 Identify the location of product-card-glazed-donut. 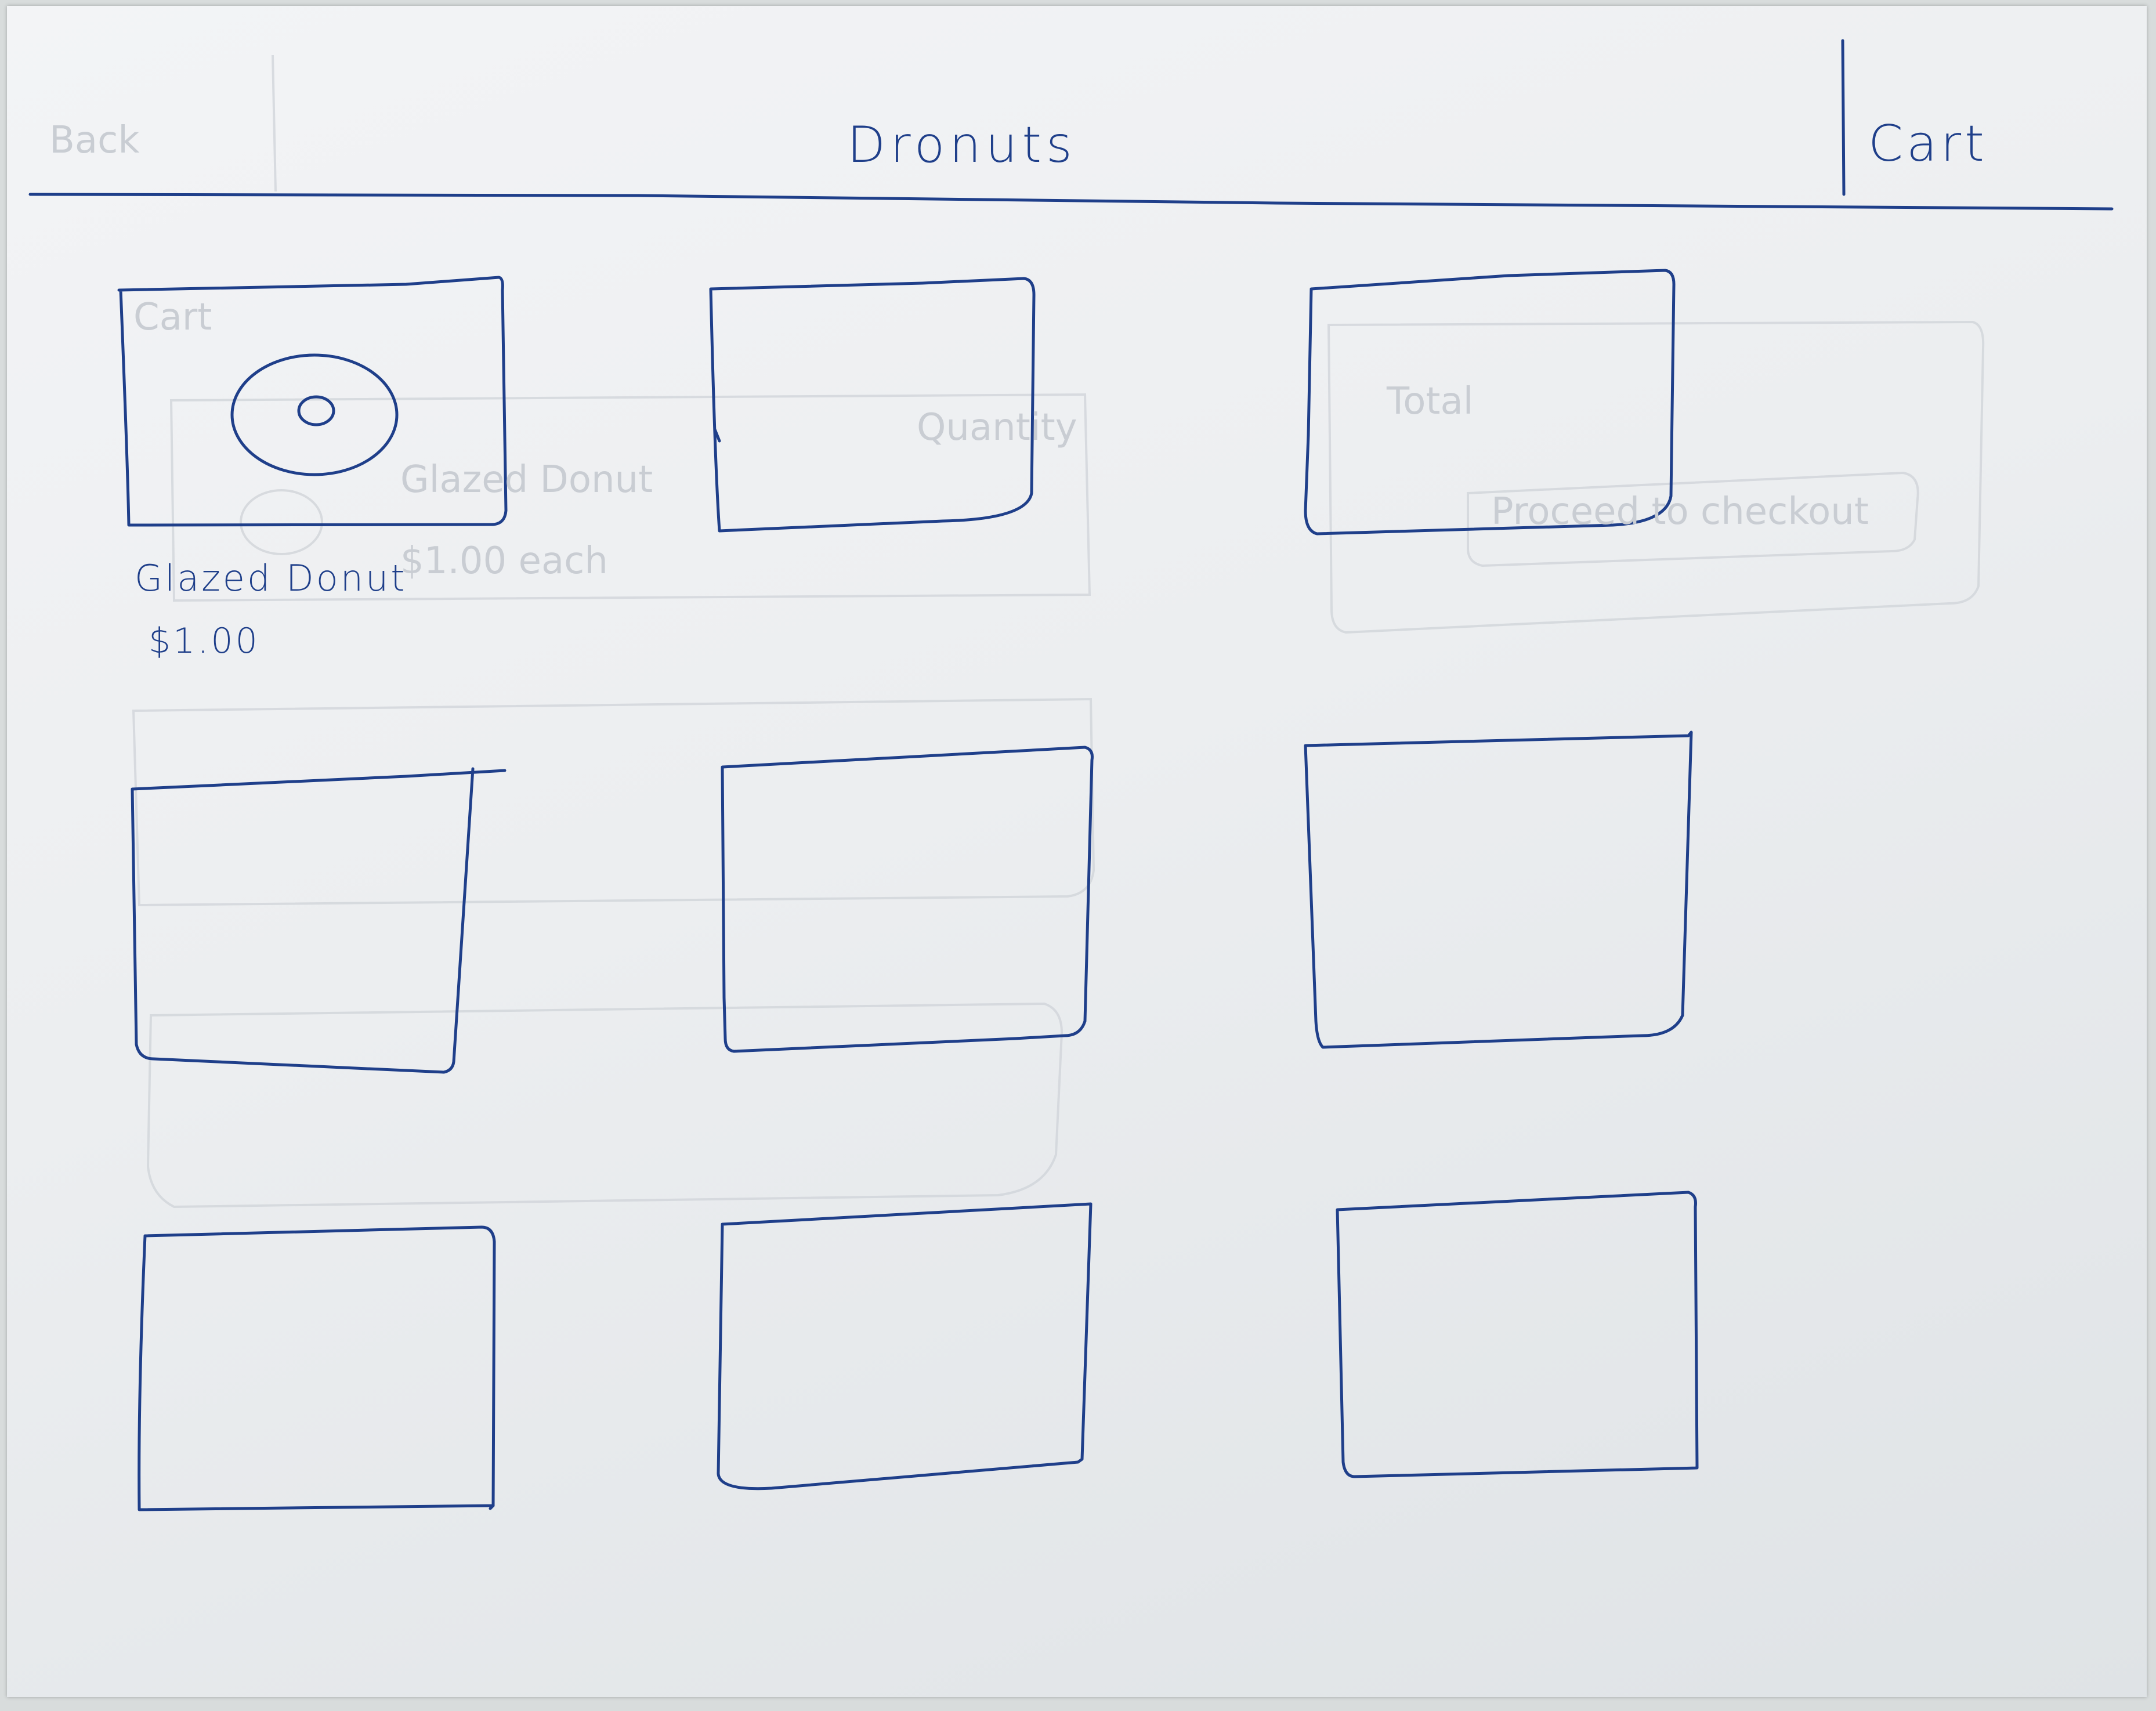
(312, 402).